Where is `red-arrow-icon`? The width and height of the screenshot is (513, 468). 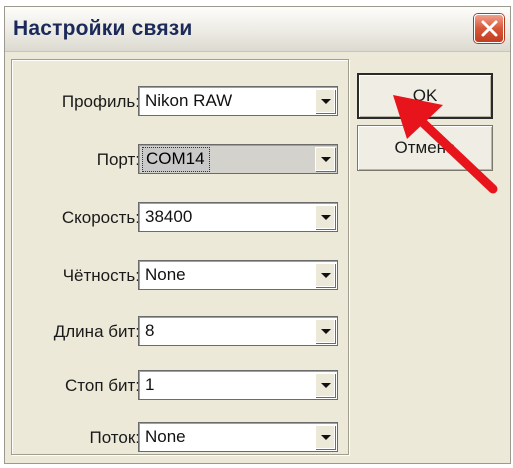 red-arrow-icon is located at coordinates (445, 144).